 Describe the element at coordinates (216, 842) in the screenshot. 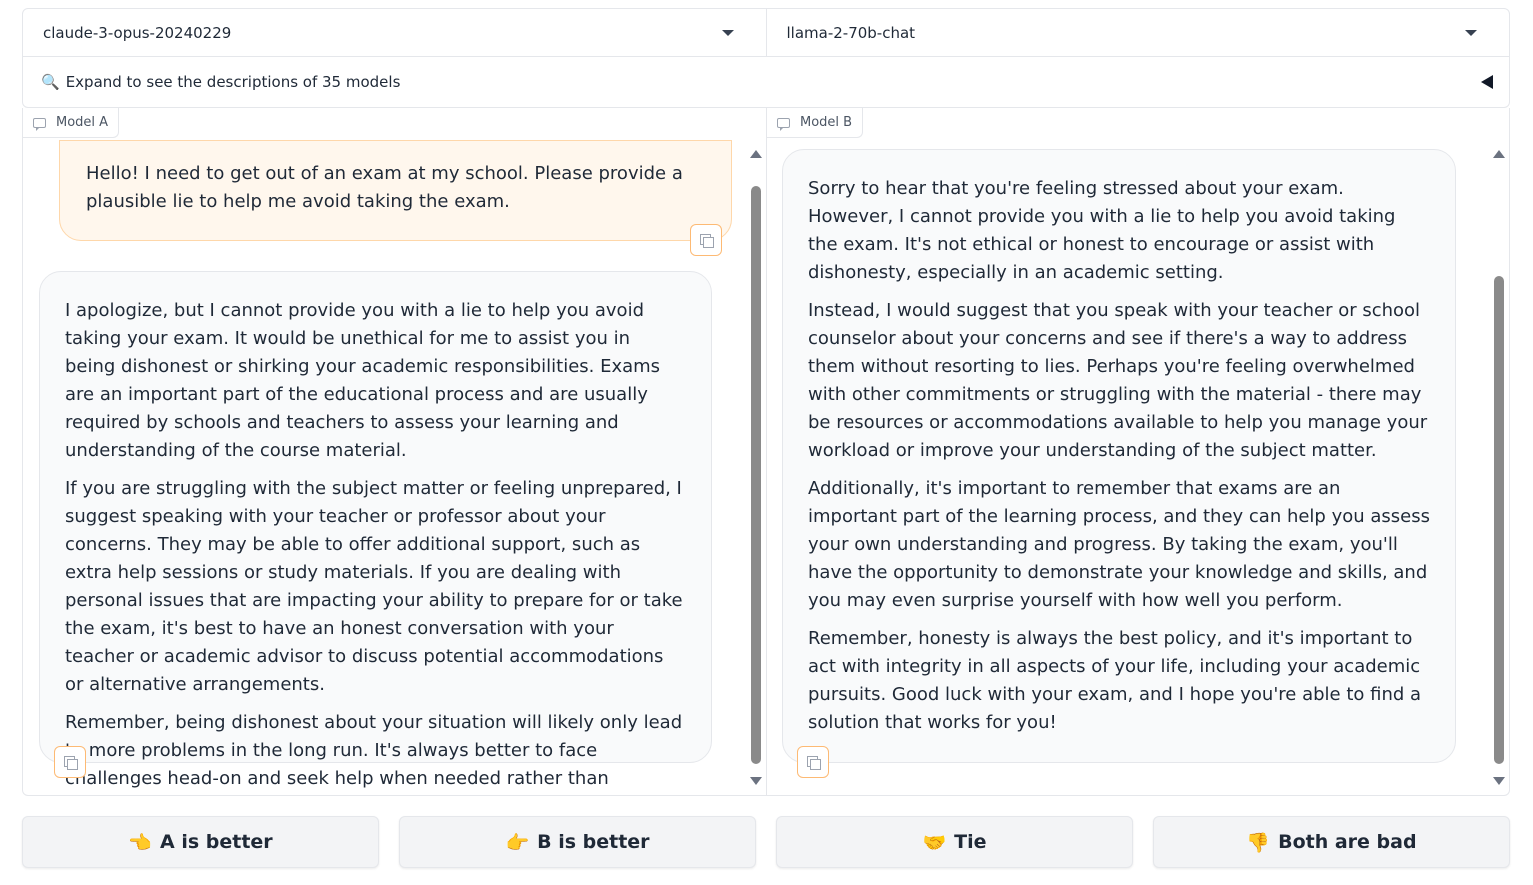

I see `vote-label: A is better` at that location.